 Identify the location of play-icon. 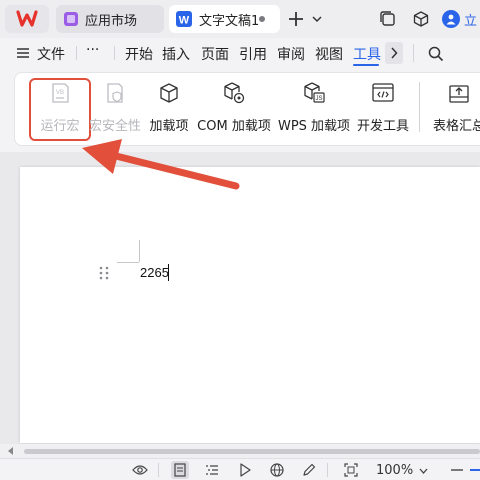
(245, 470).